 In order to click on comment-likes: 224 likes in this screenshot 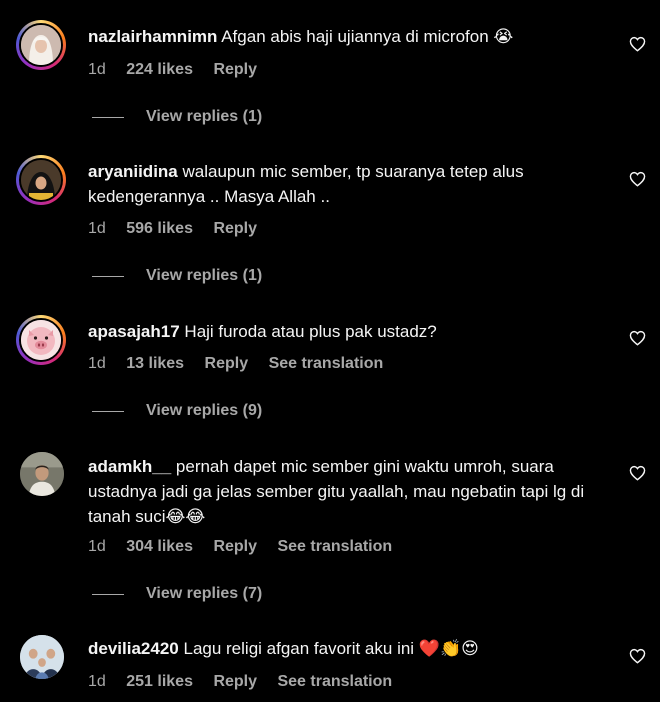, I will do `click(159, 69)`.